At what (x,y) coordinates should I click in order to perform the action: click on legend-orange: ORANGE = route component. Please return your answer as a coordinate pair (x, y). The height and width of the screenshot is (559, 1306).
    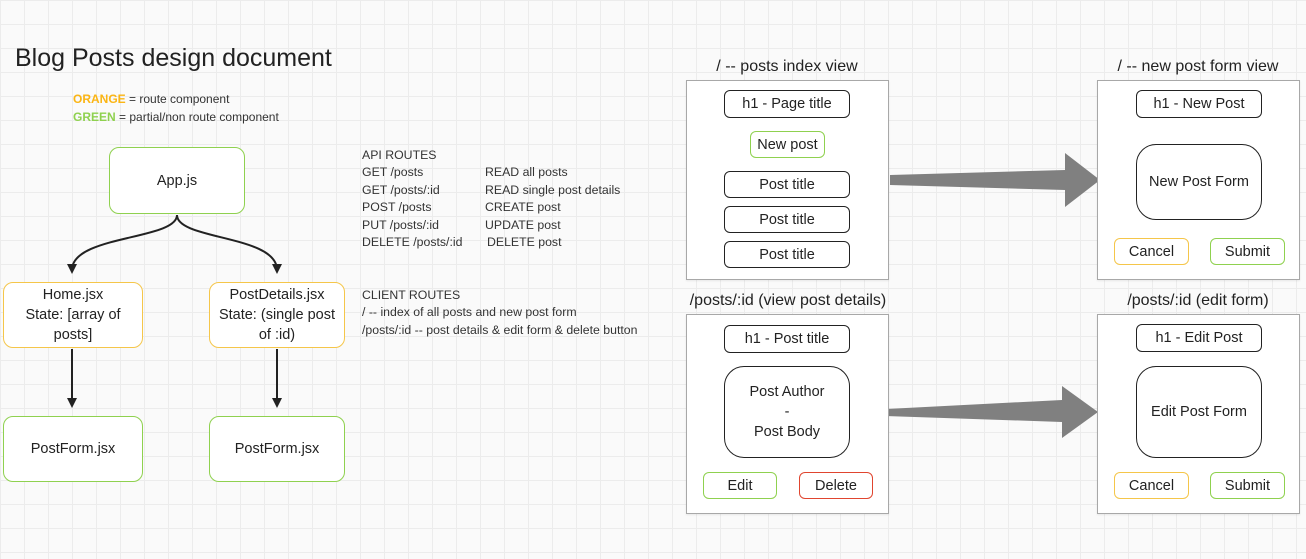
    Looking at the image, I should click on (151, 99).